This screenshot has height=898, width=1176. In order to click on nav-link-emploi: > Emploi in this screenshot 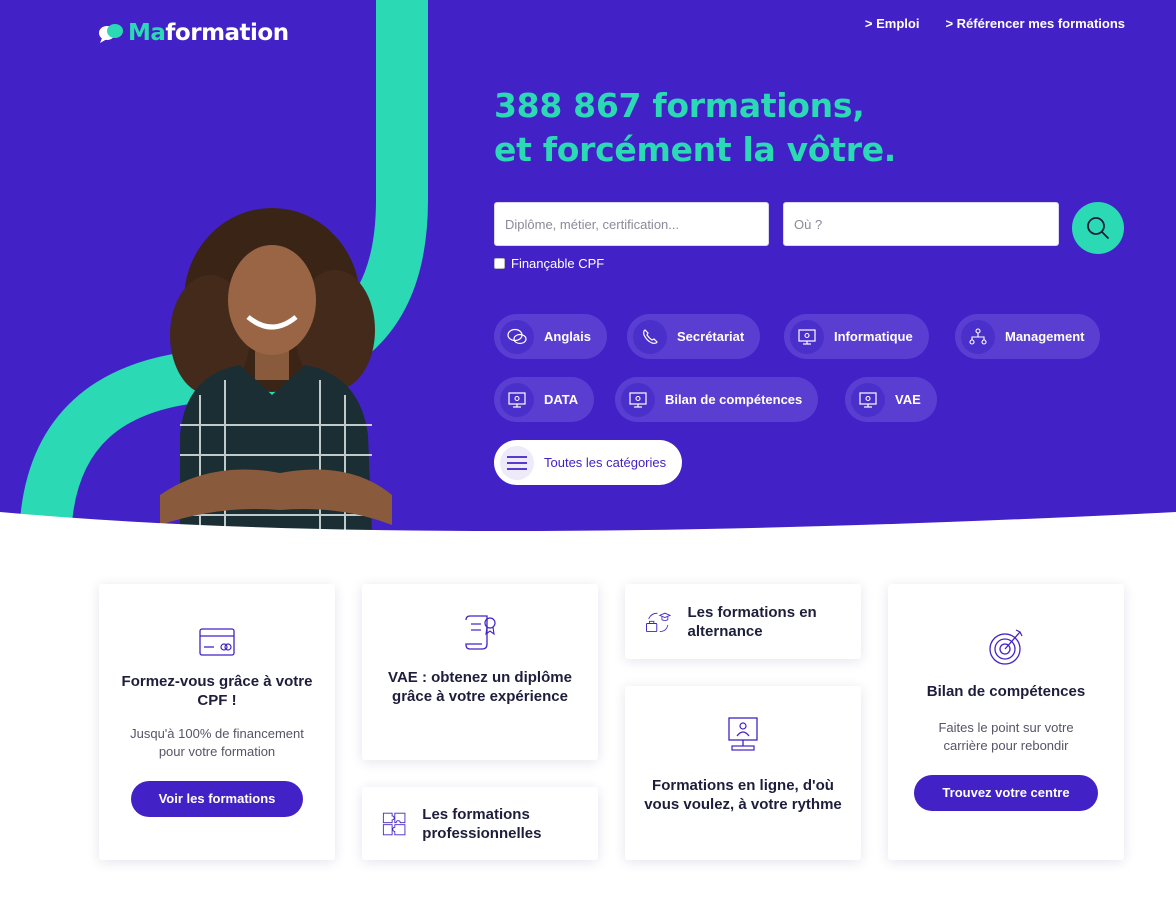, I will do `click(892, 23)`.